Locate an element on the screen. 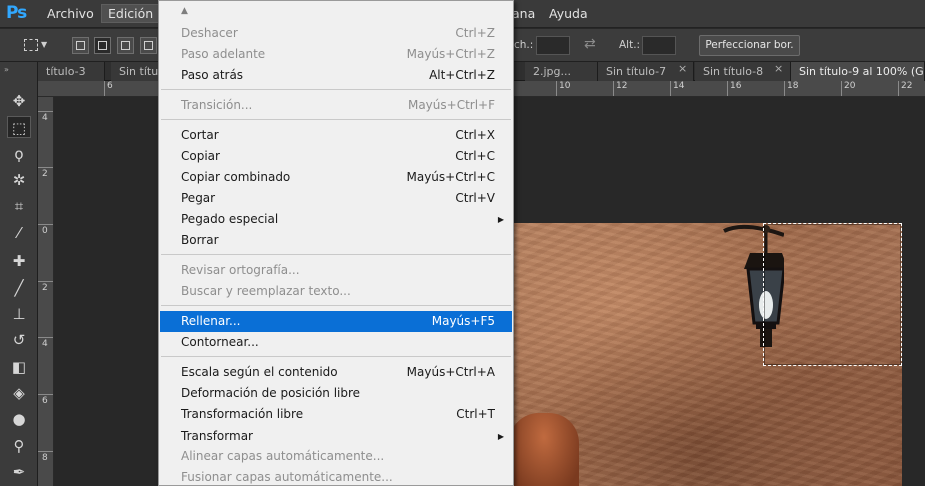 Image resolution: width=925 pixels, height=486 pixels. submenu-arrow-icon: ▶ is located at coordinates (500, 436).